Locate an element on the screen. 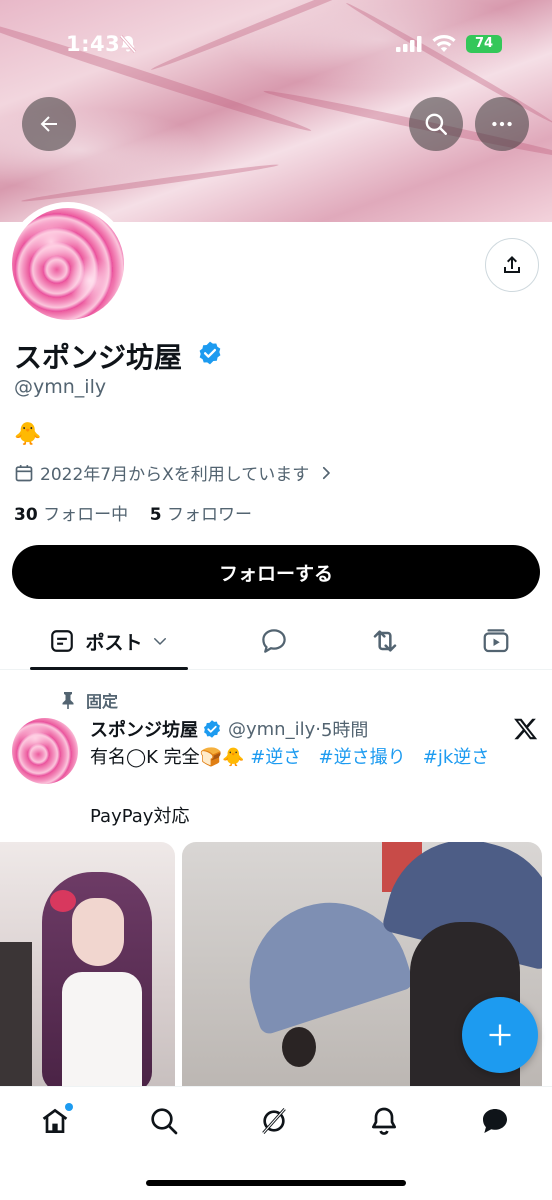  avatar-frame is located at coordinates (68, 264).